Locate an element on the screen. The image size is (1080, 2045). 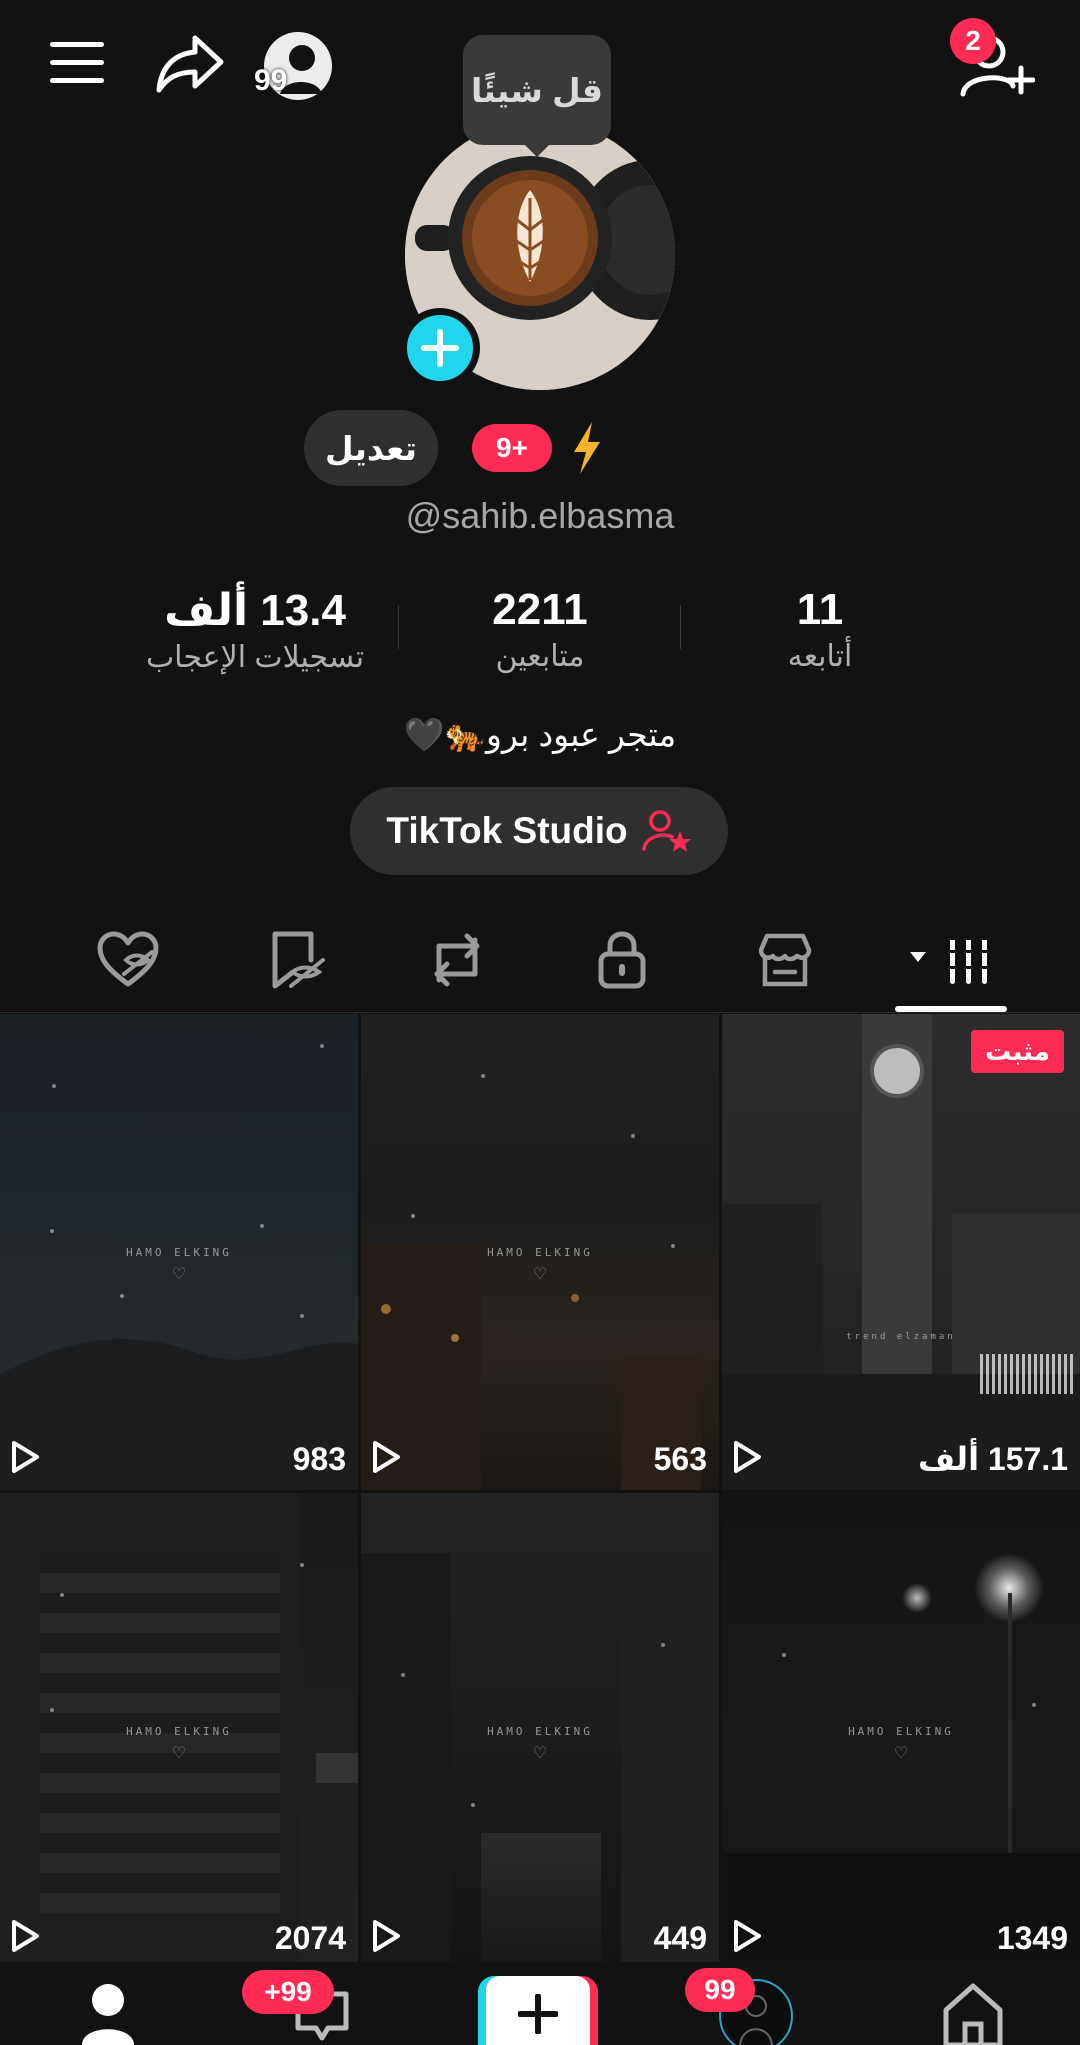
hamburger-icon is located at coordinates (77, 62).